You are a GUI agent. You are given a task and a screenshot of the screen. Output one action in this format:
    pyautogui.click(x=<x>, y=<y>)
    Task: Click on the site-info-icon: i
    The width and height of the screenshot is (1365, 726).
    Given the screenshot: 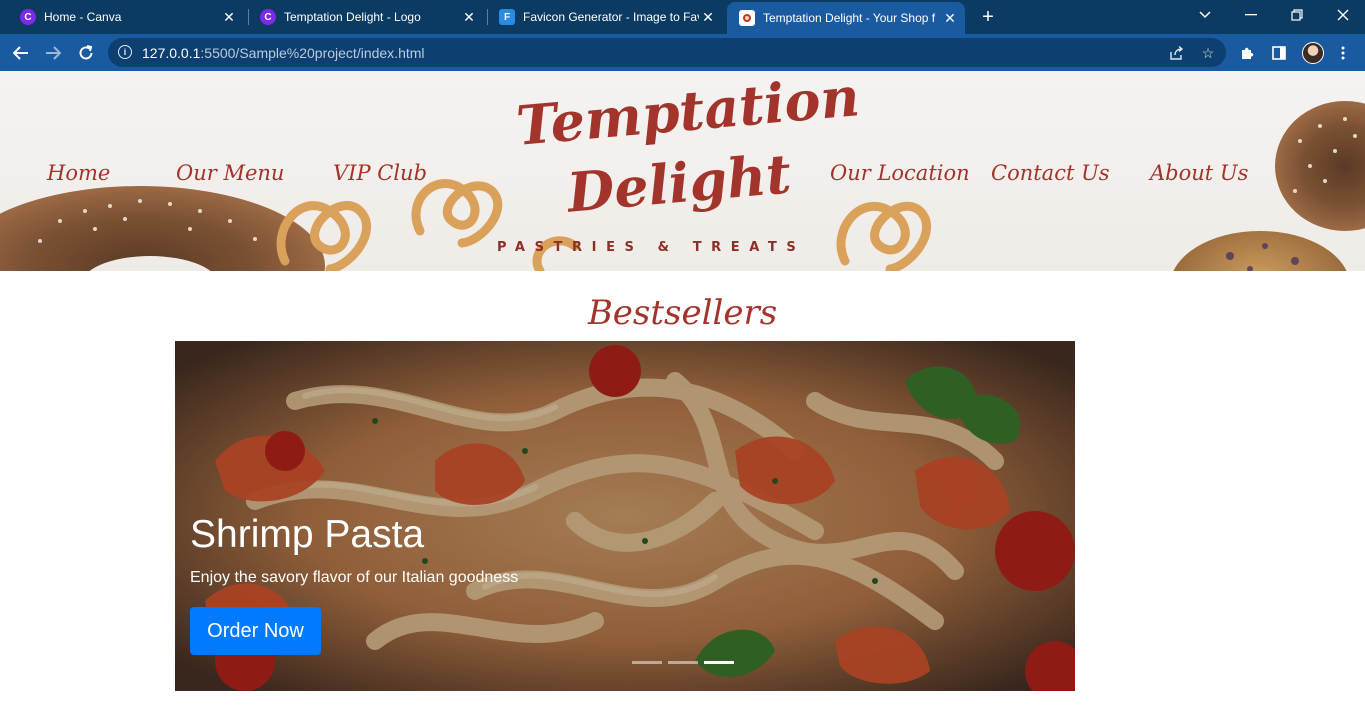 What is the action you would take?
    pyautogui.click(x=125, y=52)
    